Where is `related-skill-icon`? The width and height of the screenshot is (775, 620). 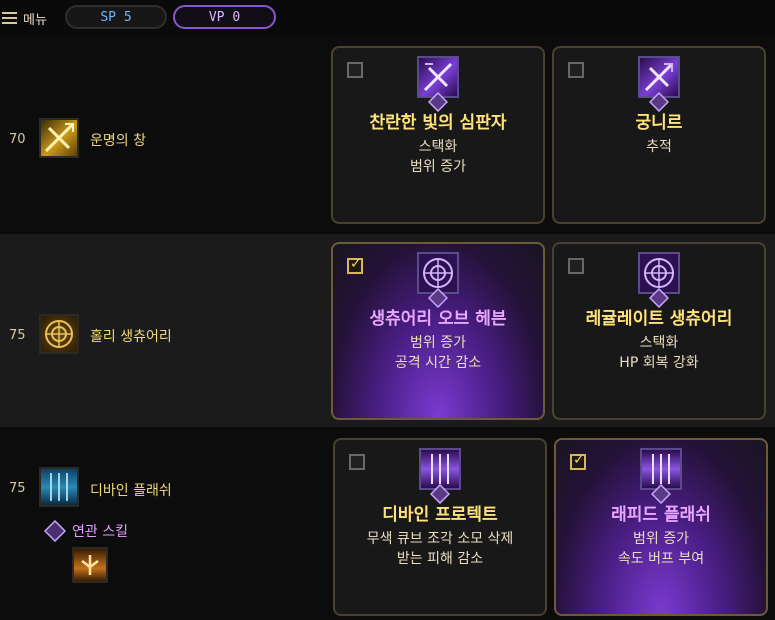 related-skill-icon is located at coordinates (90, 565).